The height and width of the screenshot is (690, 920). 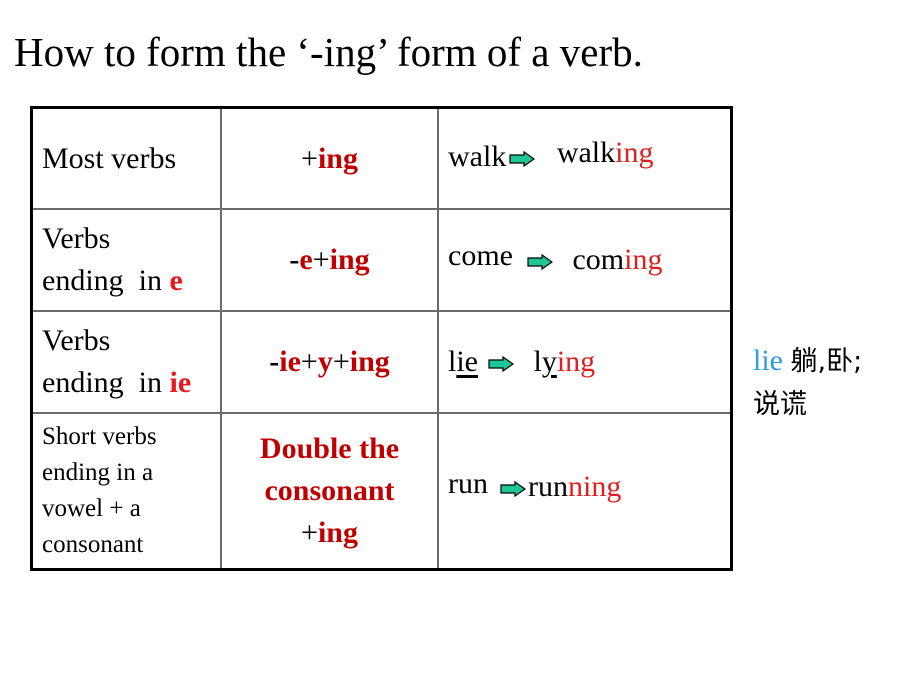 What do you see at coordinates (290, 361) in the screenshot?
I see `rule-ie: ie` at bounding box center [290, 361].